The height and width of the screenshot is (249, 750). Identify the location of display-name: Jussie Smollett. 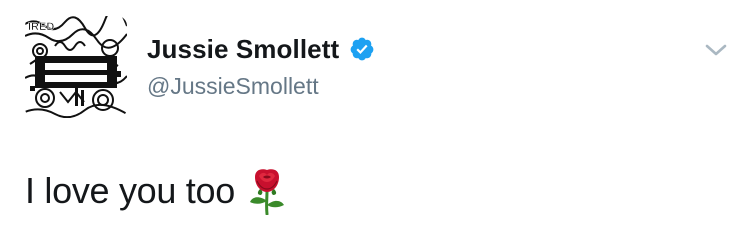
(243, 49).